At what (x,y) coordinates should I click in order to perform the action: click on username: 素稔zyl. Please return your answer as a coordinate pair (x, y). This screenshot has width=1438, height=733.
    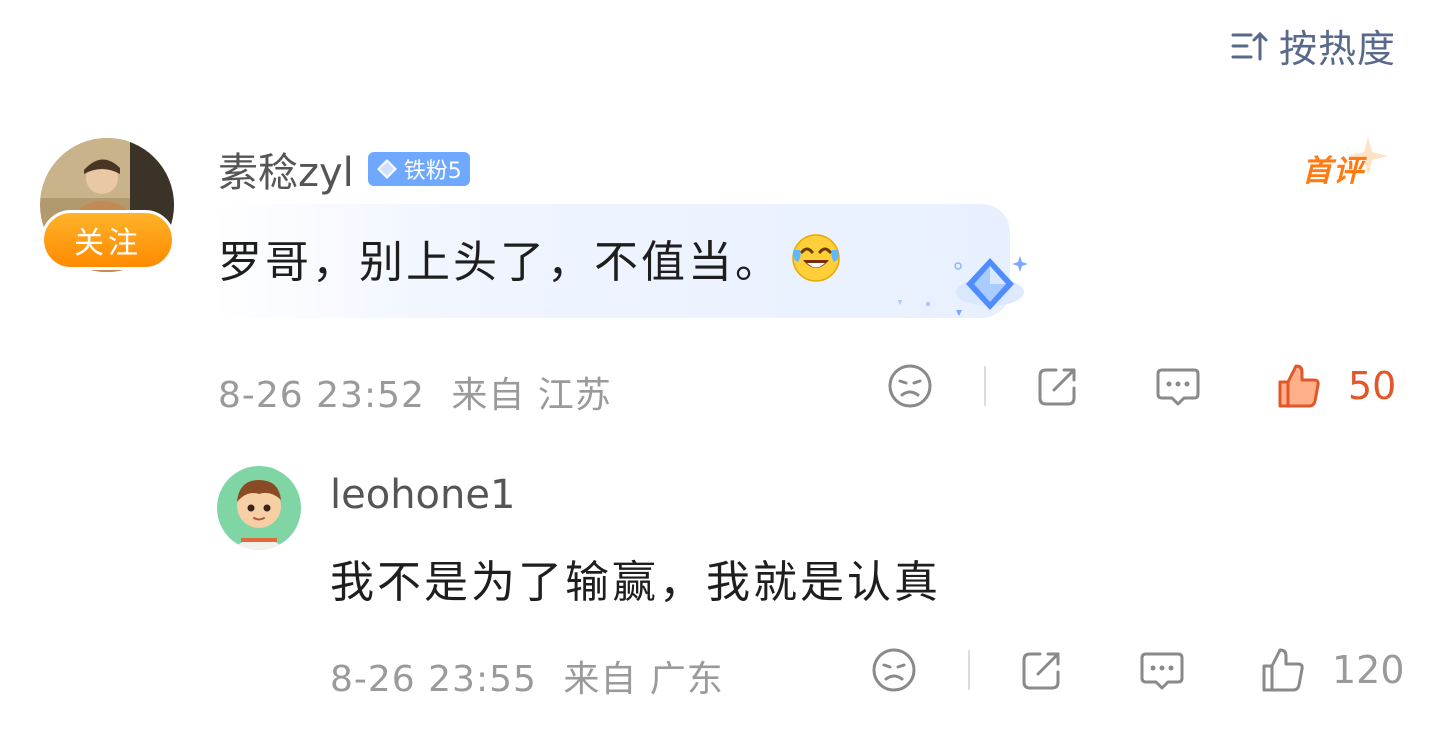
    Looking at the image, I should click on (286, 169).